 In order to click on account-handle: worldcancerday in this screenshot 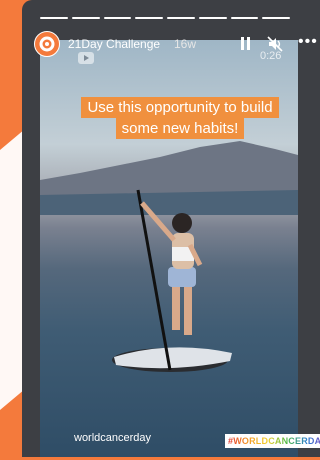, I will do `click(112, 438)`.